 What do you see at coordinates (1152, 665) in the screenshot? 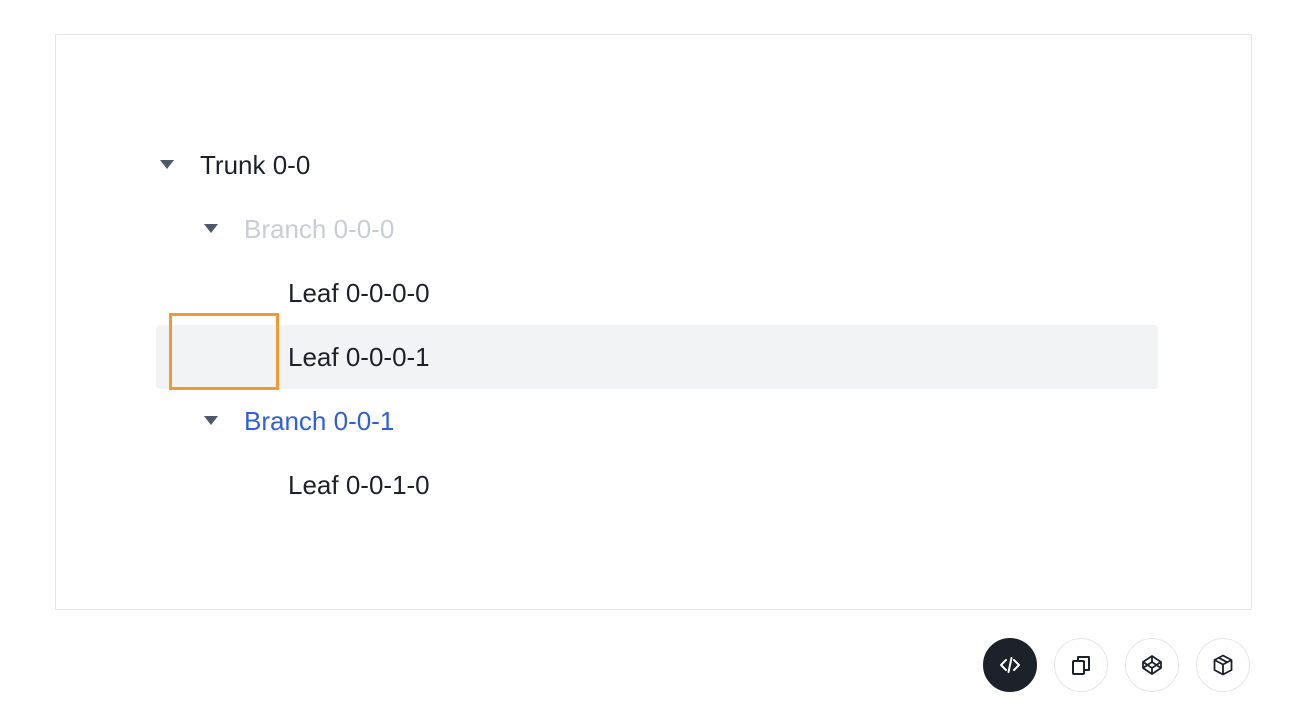
I see `codepen-icon` at bounding box center [1152, 665].